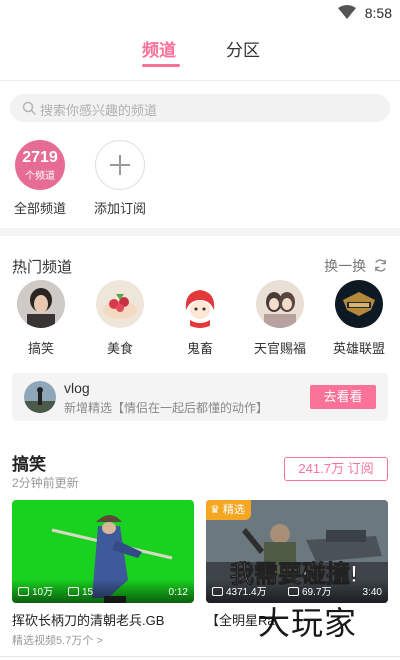 The width and height of the screenshot is (400, 660). I want to click on top-tabs: 频道 分区, so click(200, 56).